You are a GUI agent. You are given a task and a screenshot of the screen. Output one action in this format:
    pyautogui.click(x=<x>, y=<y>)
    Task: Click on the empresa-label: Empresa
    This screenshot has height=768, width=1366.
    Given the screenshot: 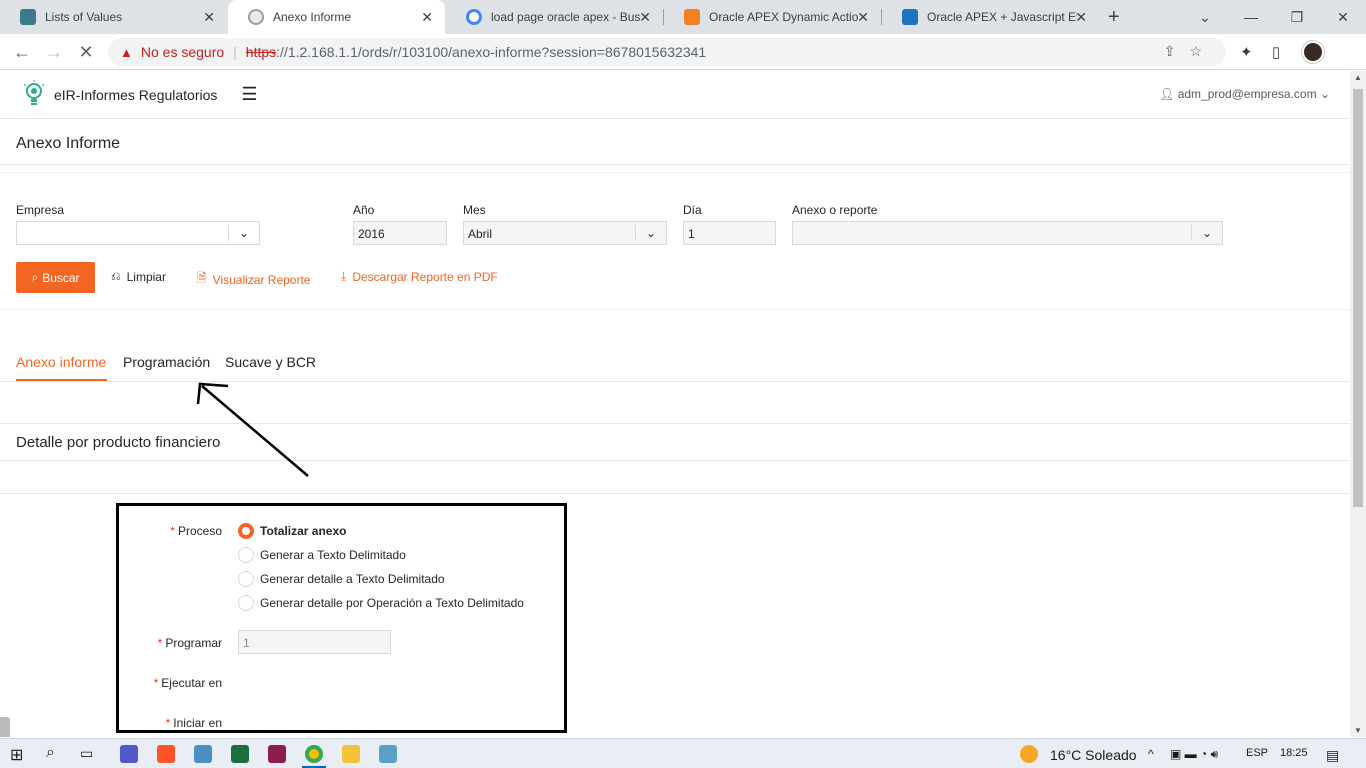 What is the action you would take?
    pyautogui.click(x=40, y=210)
    